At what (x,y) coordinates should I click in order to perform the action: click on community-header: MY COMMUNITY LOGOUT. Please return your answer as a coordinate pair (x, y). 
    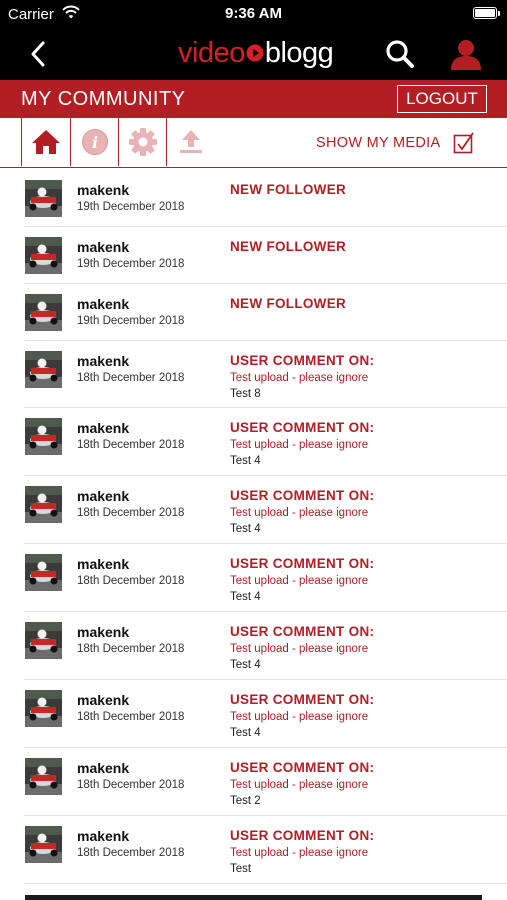
    Looking at the image, I should click on (253, 99).